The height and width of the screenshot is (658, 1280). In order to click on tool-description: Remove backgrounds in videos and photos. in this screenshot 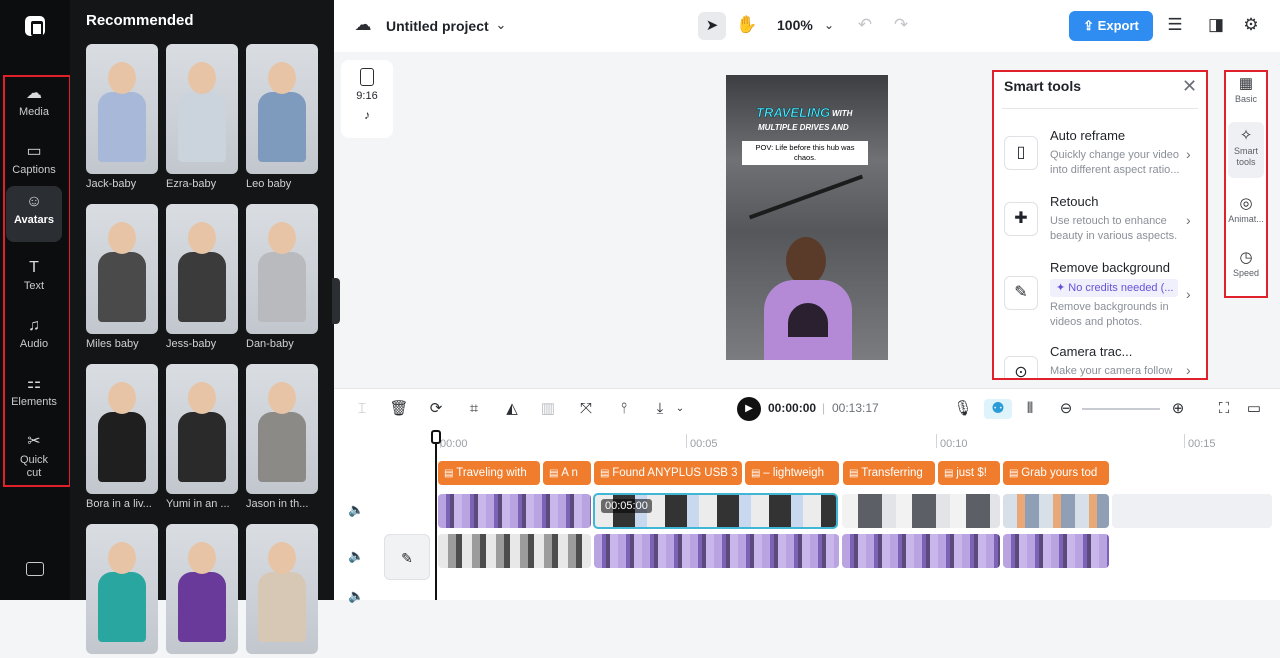, I will do `click(1109, 314)`.